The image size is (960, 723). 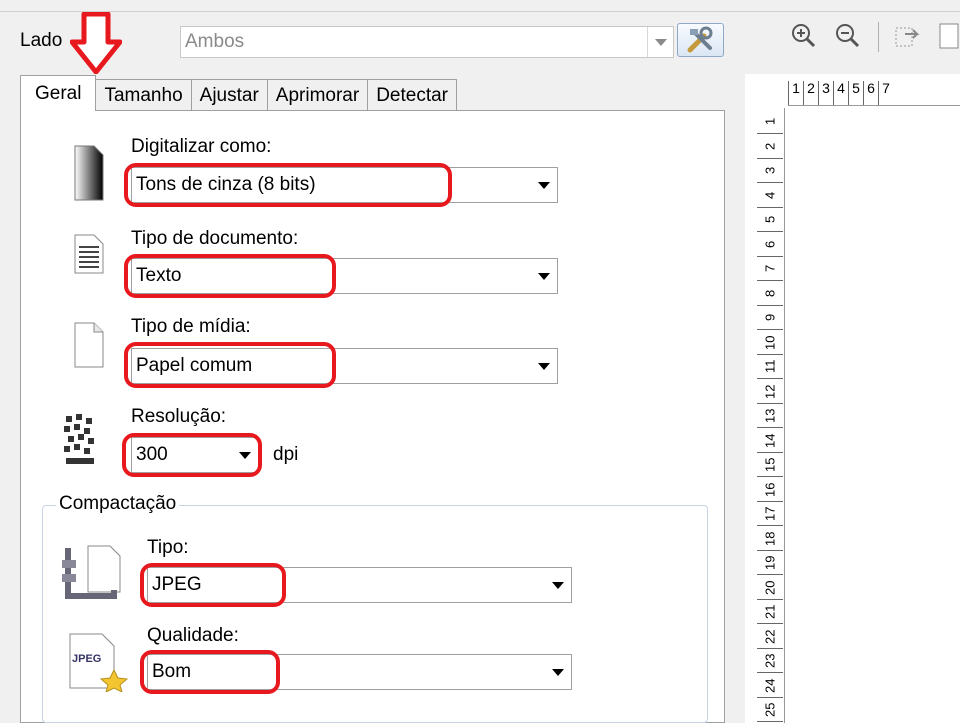 What do you see at coordinates (770, 563) in the screenshot?
I see `ruler-tick-label: 19` at bounding box center [770, 563].